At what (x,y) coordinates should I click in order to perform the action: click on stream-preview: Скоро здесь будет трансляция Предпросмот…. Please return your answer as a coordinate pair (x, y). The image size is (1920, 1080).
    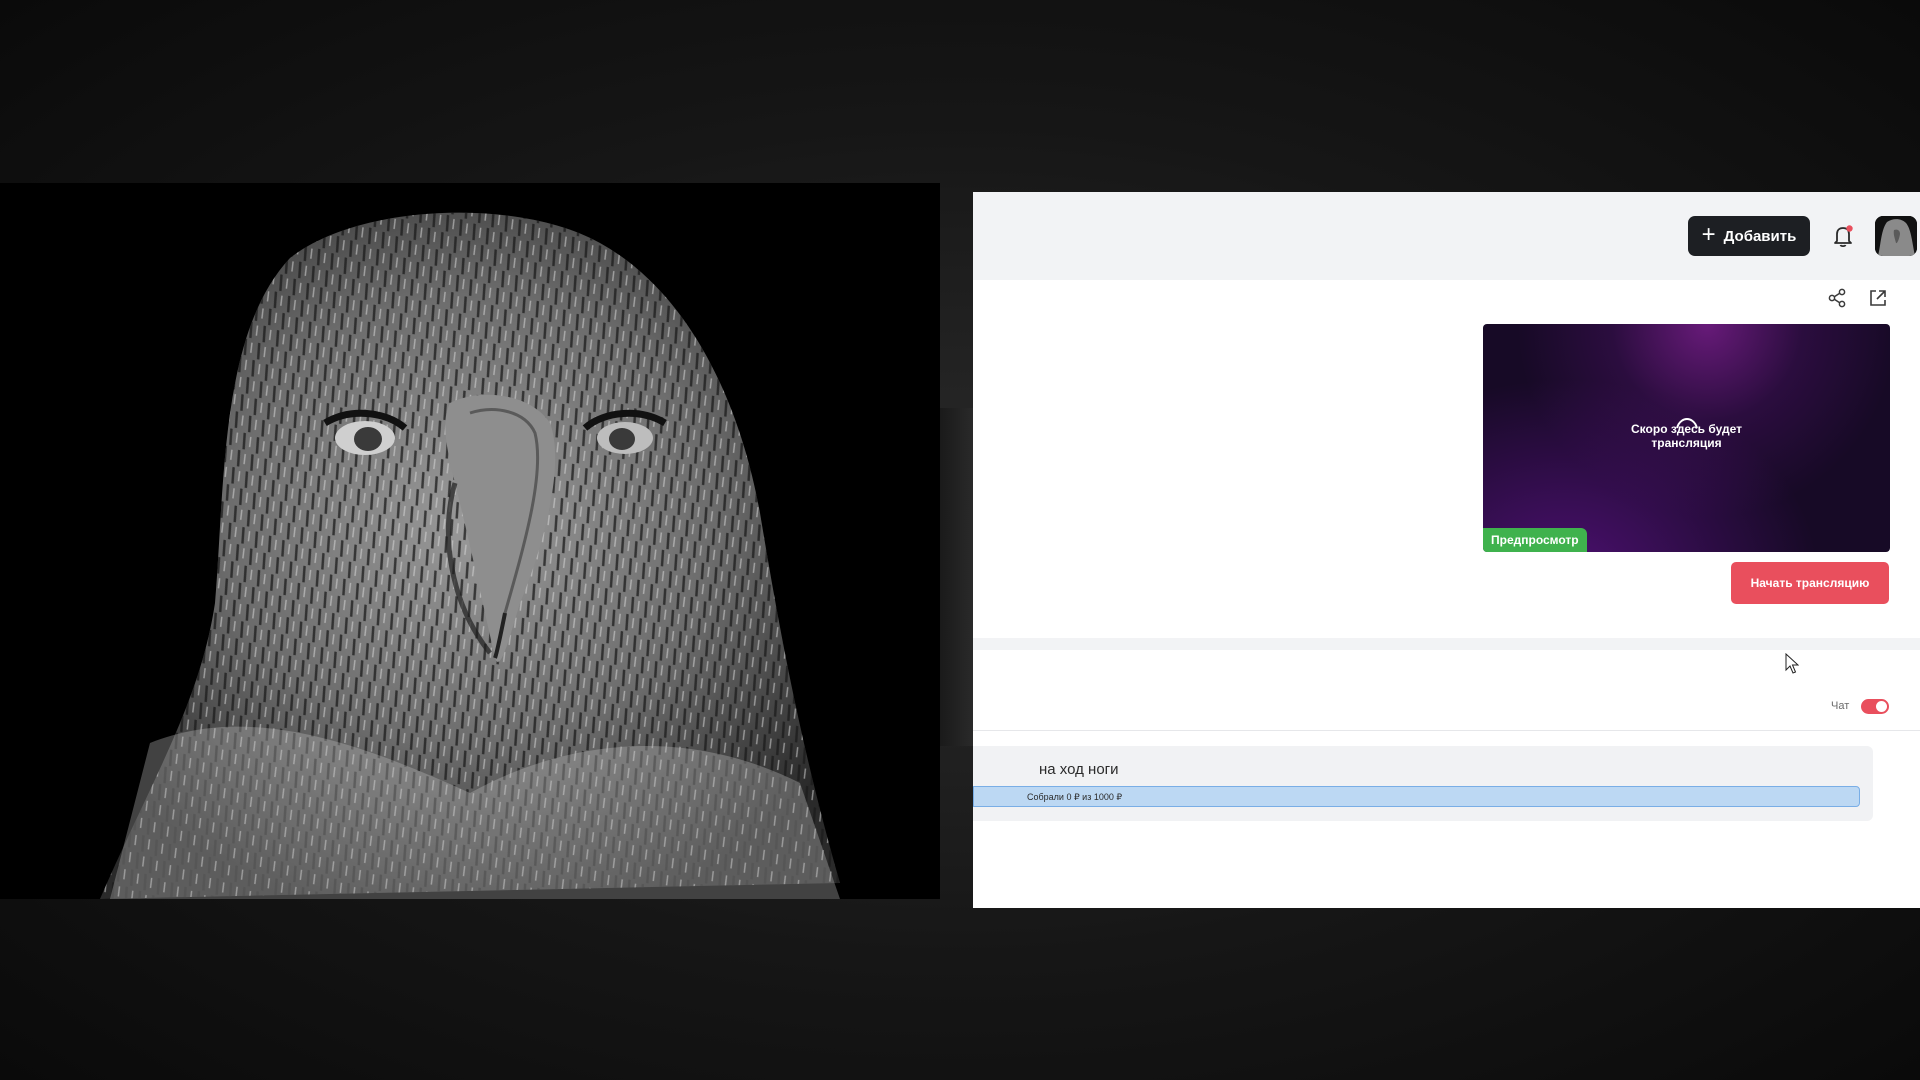
    Looking at the image, I should click on (1686, 438).